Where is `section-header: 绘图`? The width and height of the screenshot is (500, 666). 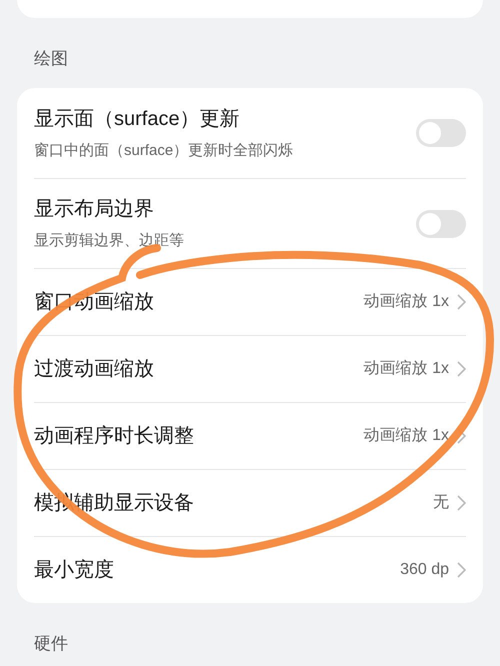 section-header: 绘图 is located at coordinates (51, 59).